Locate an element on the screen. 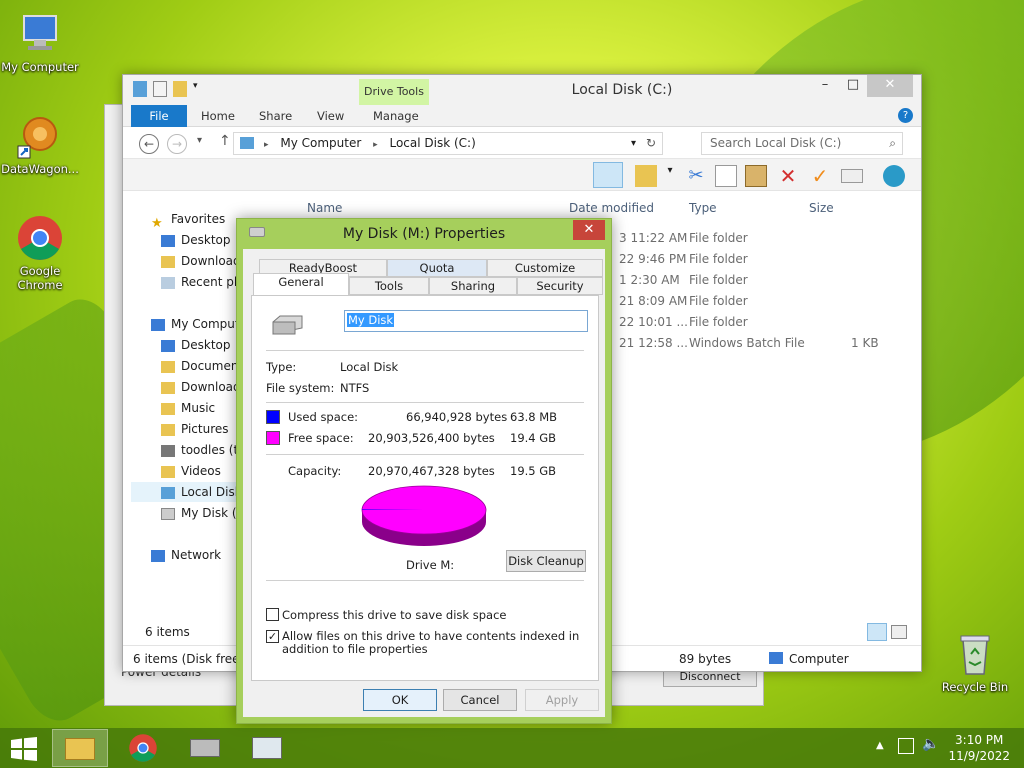  back-icon: ← is located at coordinates (149, 144).